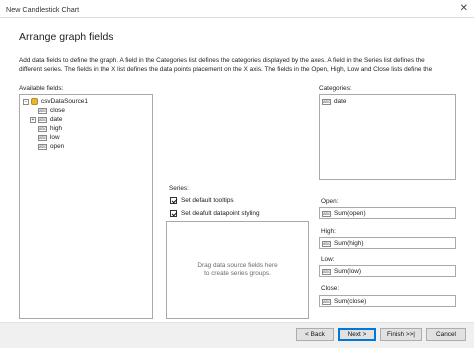 The width and height of the screenshot is (474, 348). Describe the element at coordinates (387, 301) in the screenshot. I see `close-field: abc Sum(close)` at that location.